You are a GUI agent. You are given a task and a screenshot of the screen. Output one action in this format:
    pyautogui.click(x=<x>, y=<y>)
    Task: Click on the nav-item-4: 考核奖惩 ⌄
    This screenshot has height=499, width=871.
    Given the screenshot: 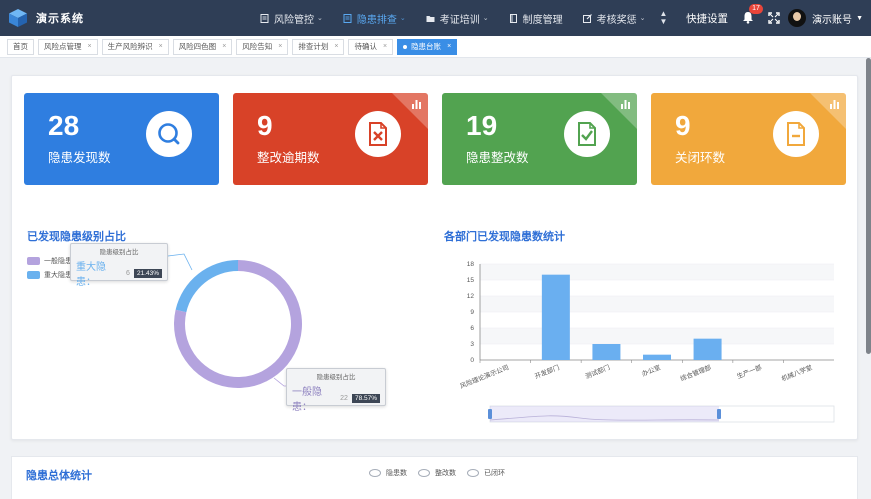 What is the action you would take?
    pyautogui.click(x=614, y=18)
    